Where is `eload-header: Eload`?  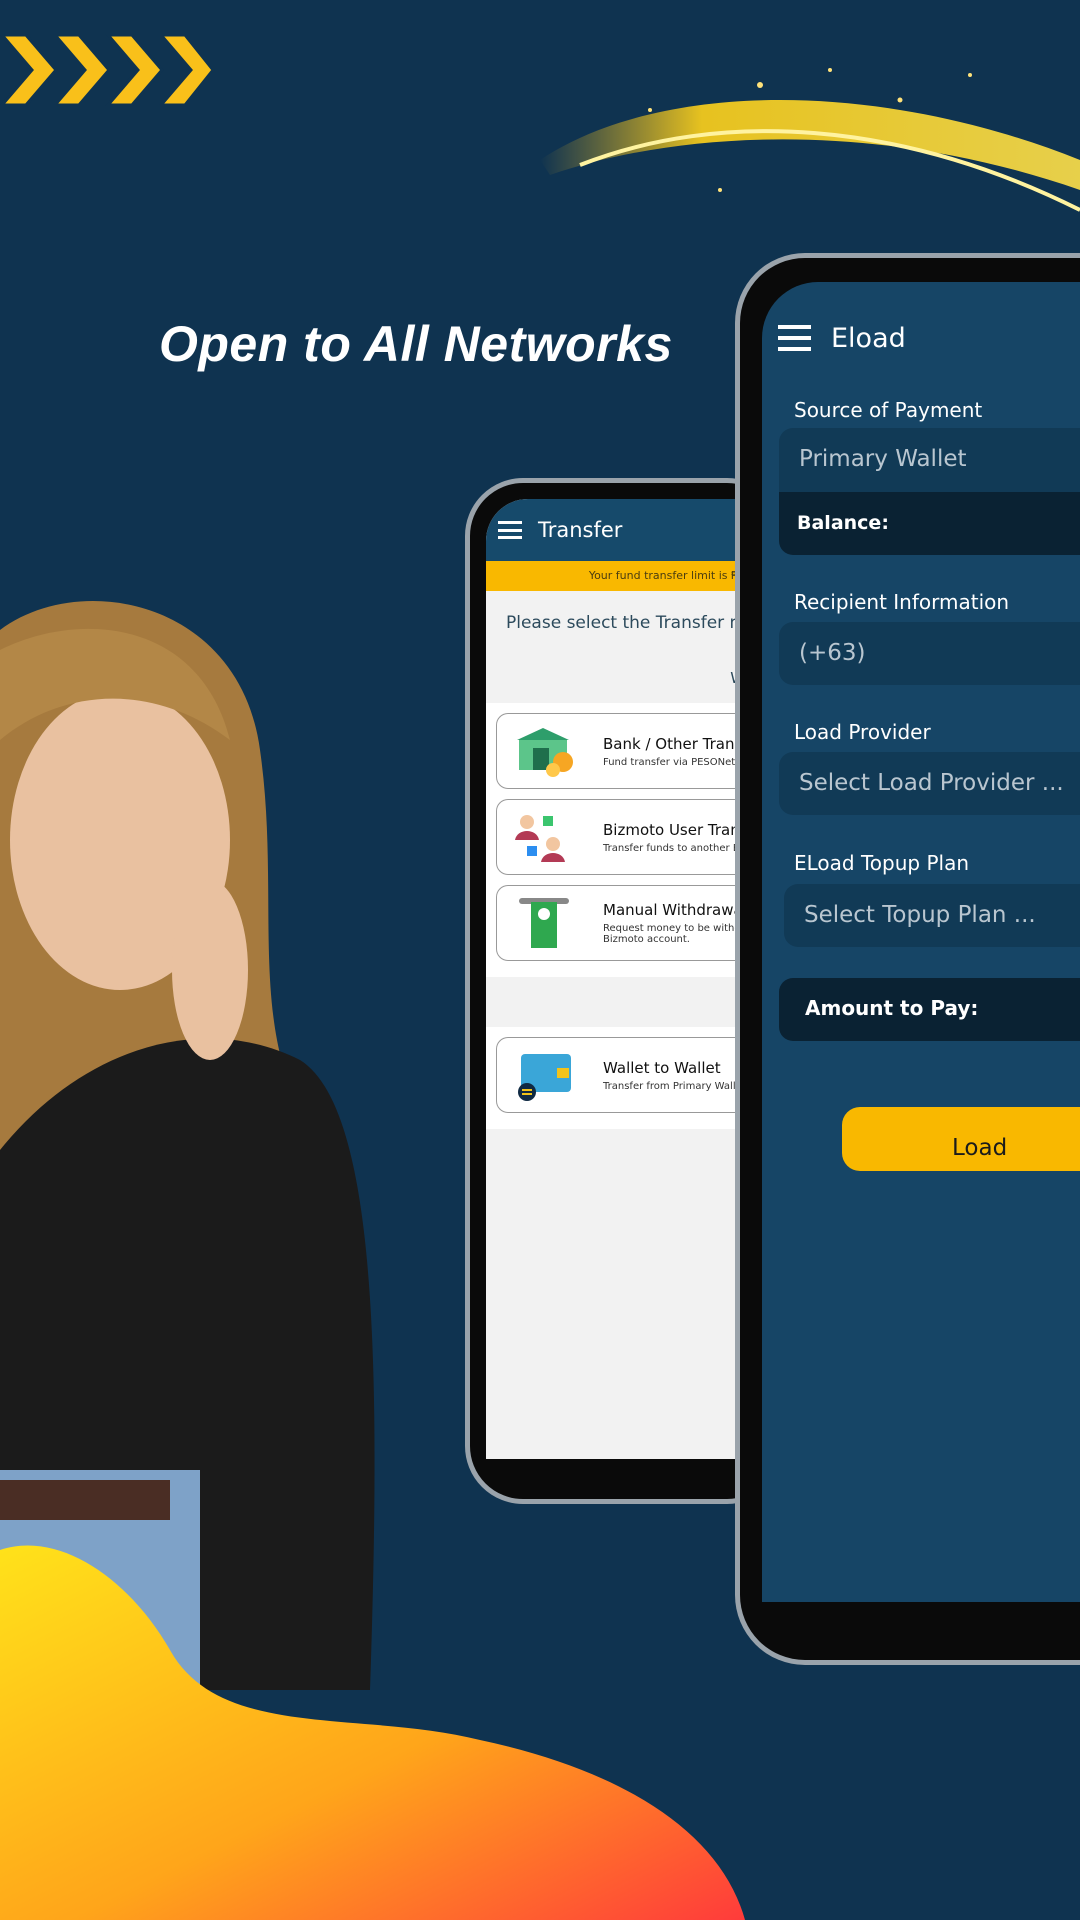
eload-header: Eload is located at coordinates (921, 338).